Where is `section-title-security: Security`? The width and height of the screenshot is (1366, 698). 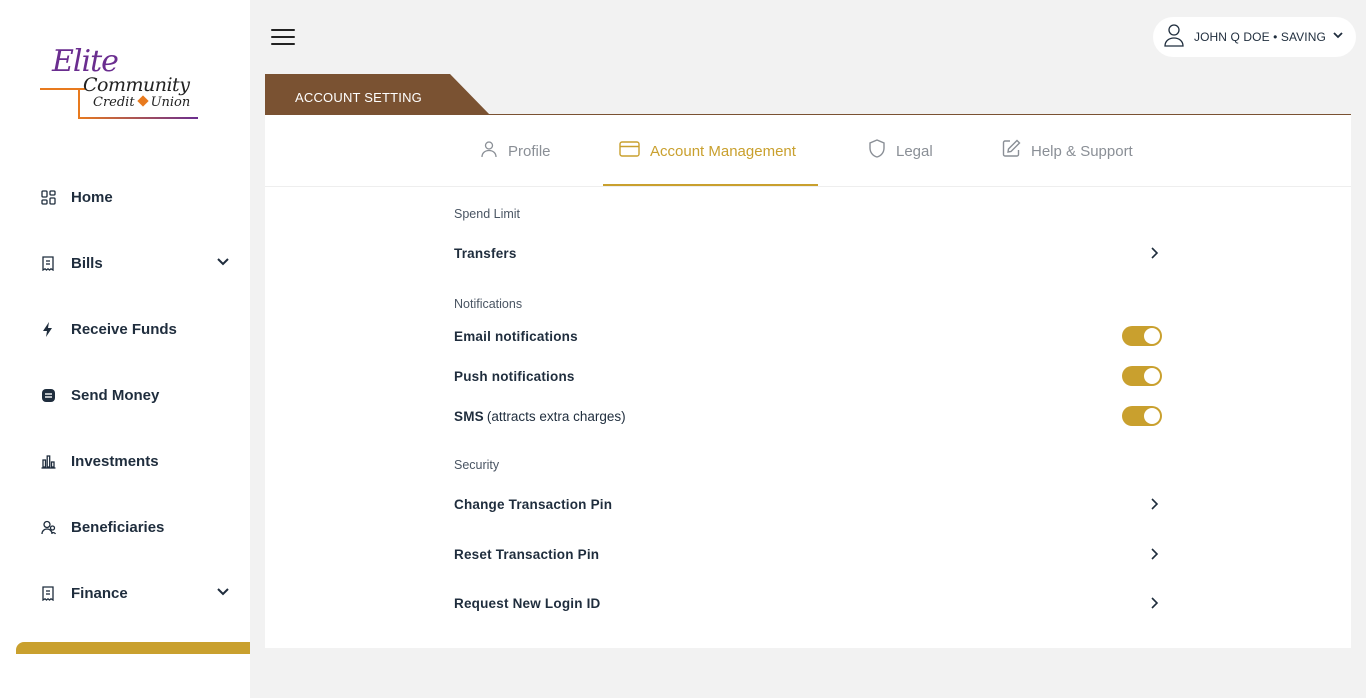 section-title-security: Security is located at coordinates (477, 465).